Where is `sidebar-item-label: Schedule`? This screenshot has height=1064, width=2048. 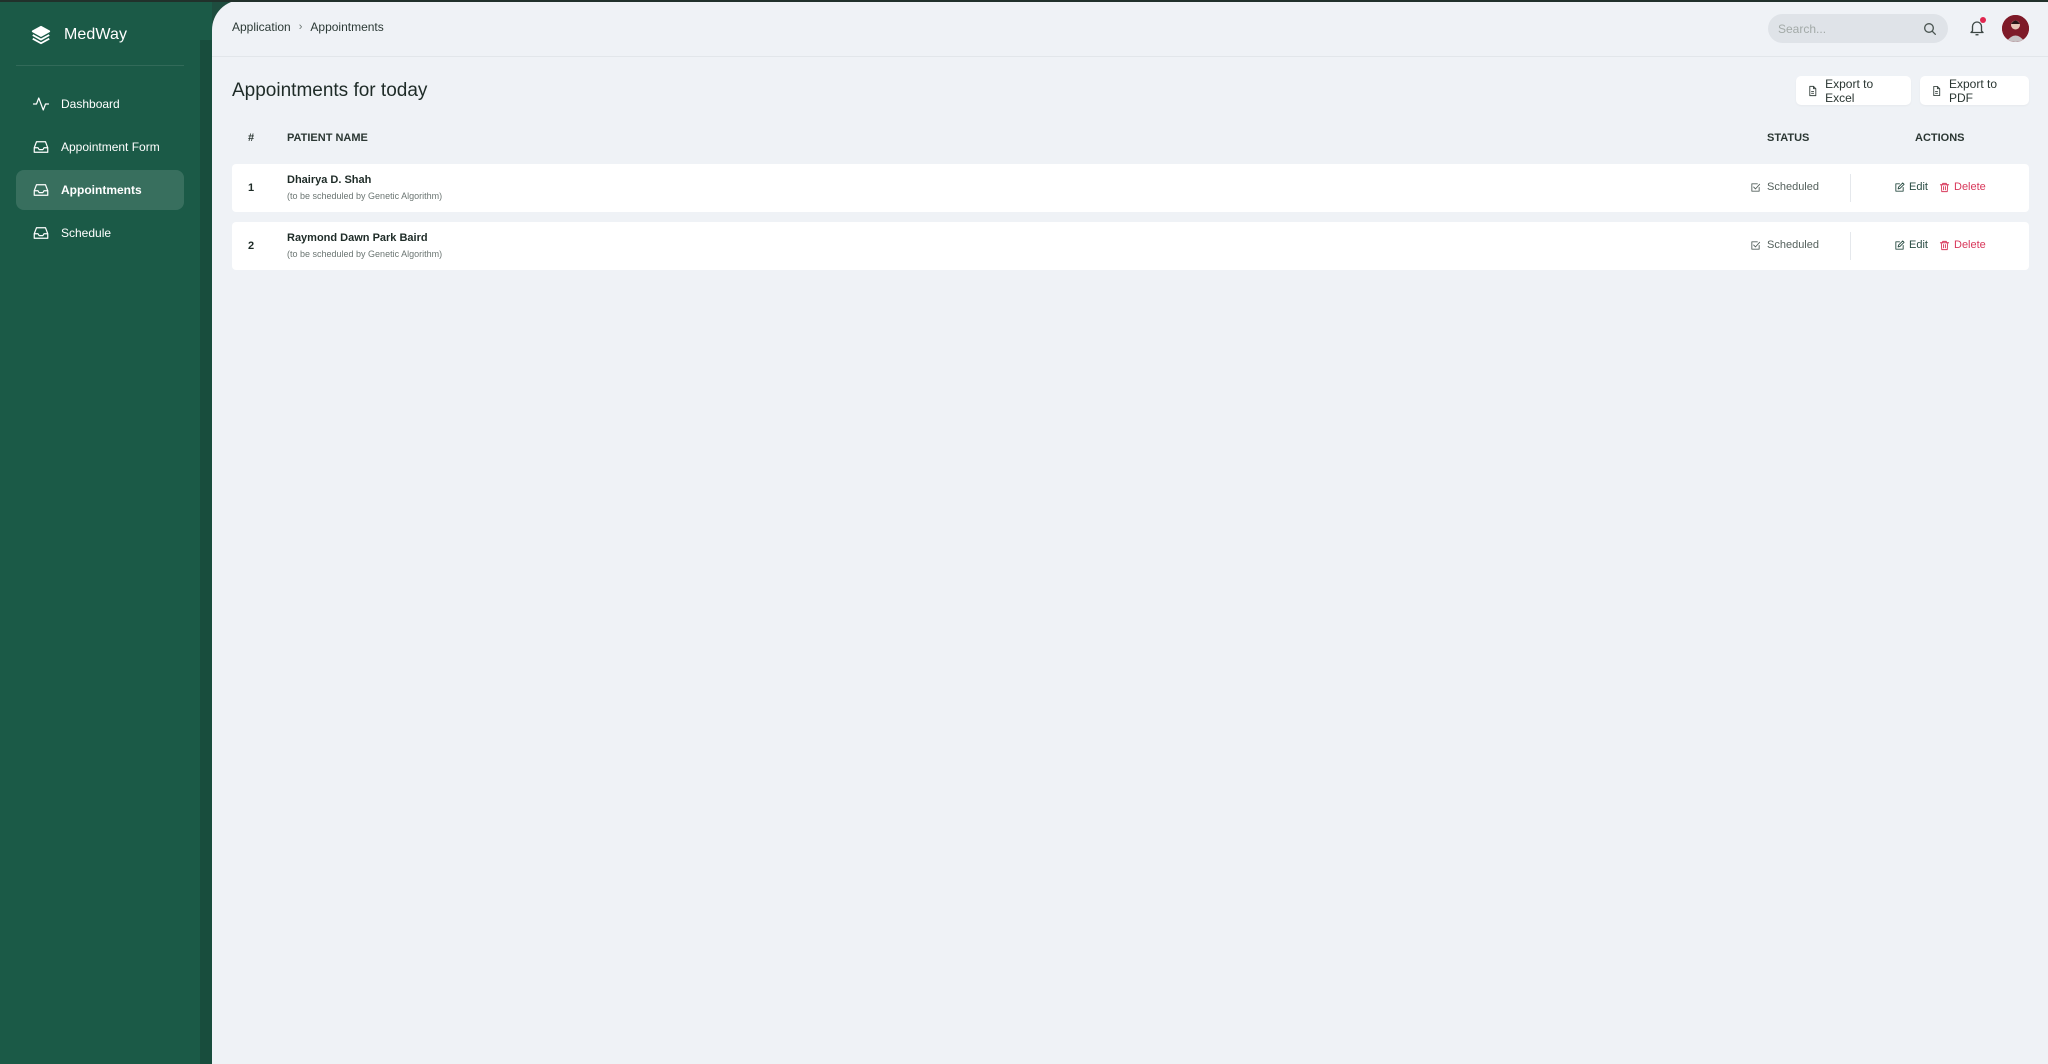
sidebar-item-label: Schedule is located at coordinates (86, 233).